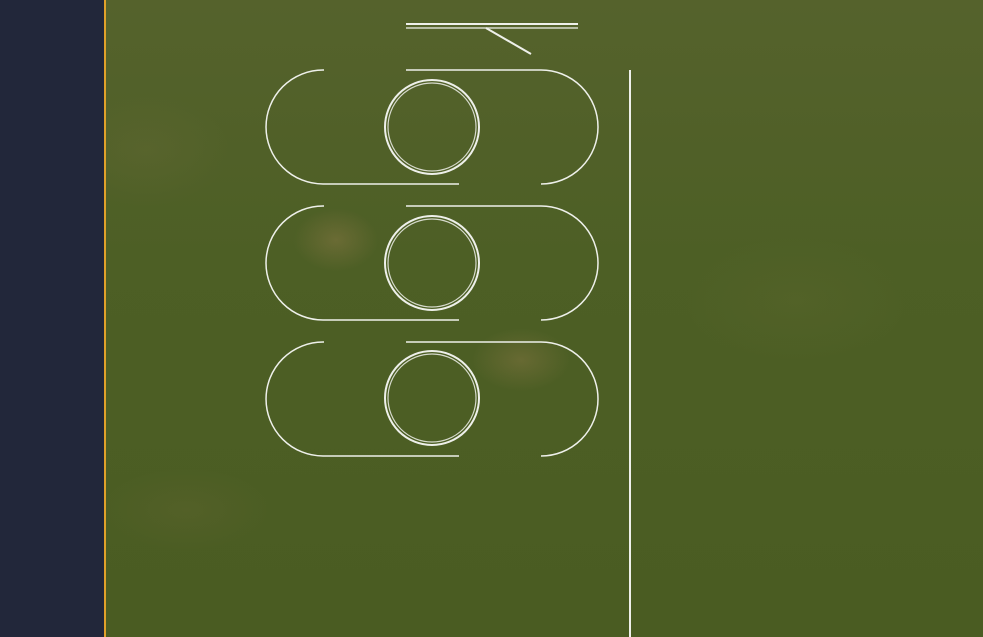  I want to click on pointer-marker, so click(492, 39).